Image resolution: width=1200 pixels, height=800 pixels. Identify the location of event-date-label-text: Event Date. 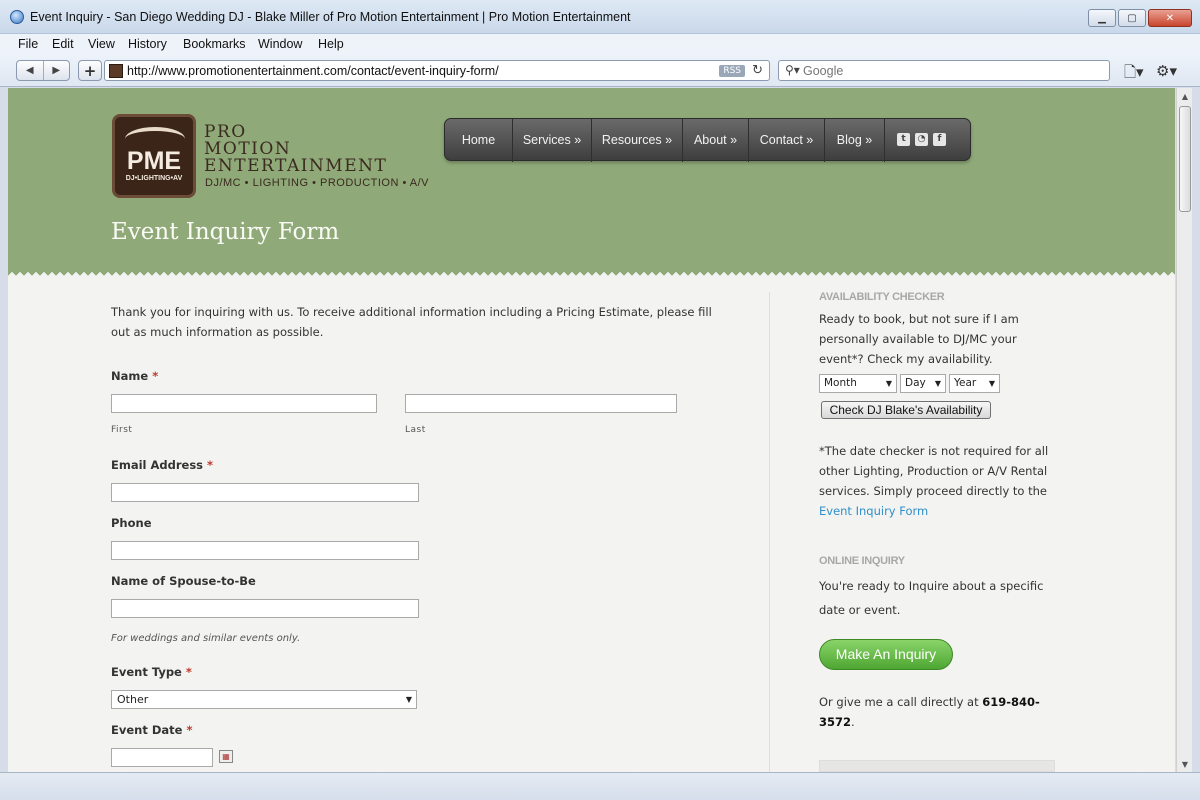
(147, 730).